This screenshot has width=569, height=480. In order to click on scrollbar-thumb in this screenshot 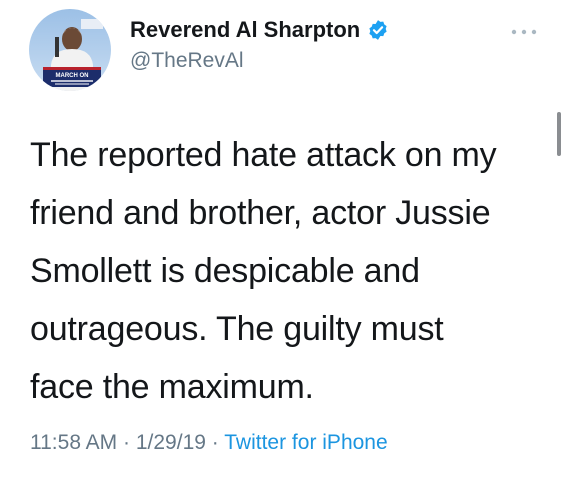, I will do `click(559, 134)`.